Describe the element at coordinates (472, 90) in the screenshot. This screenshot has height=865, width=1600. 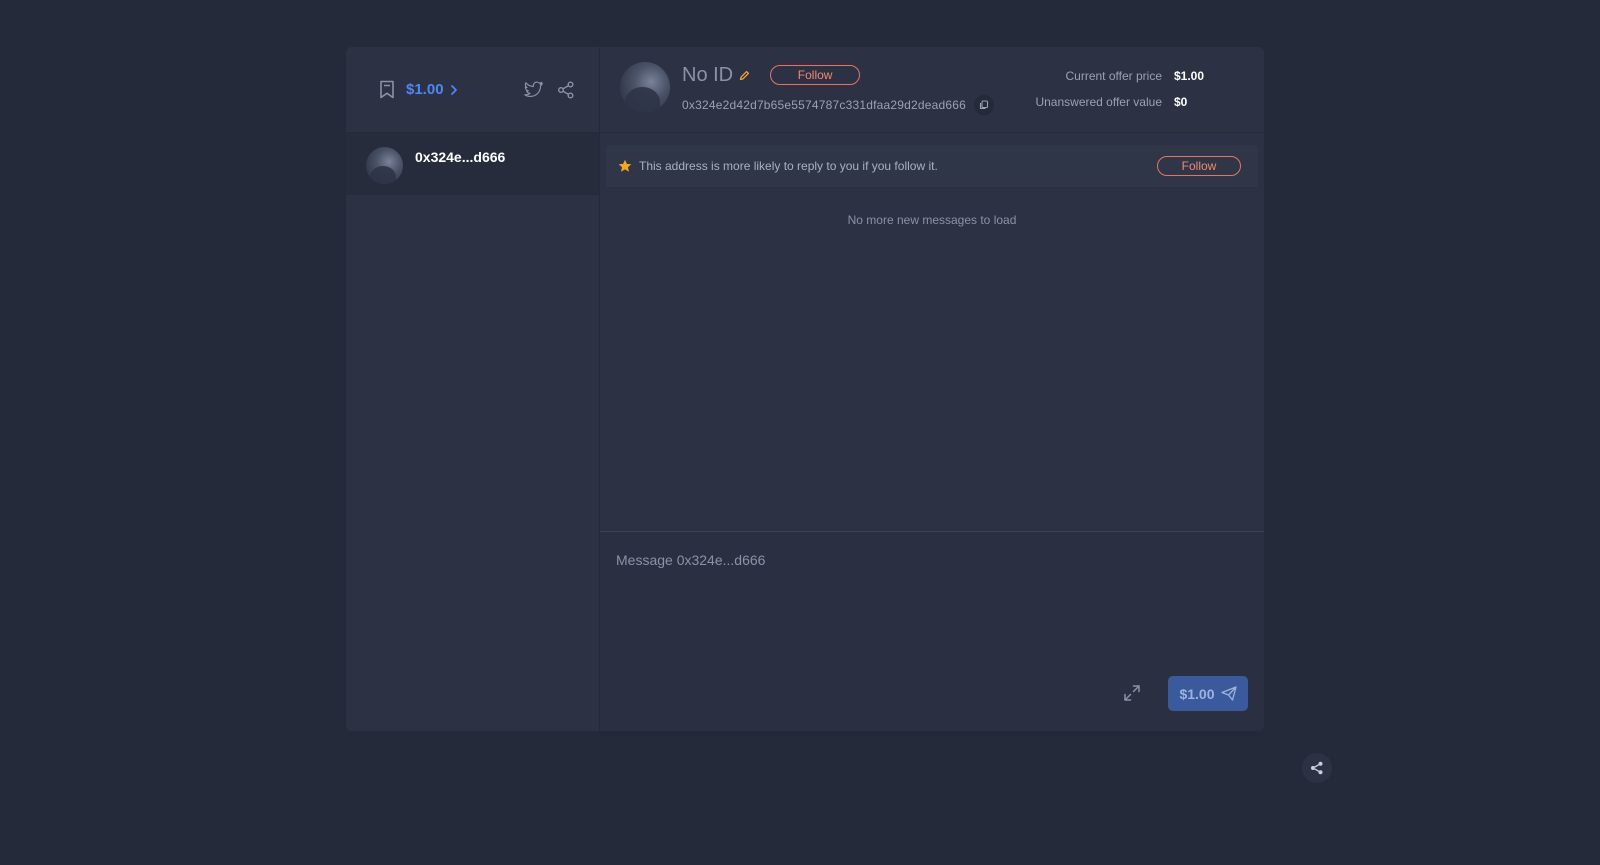
I see `sidebar-header: $1.00` at that location.